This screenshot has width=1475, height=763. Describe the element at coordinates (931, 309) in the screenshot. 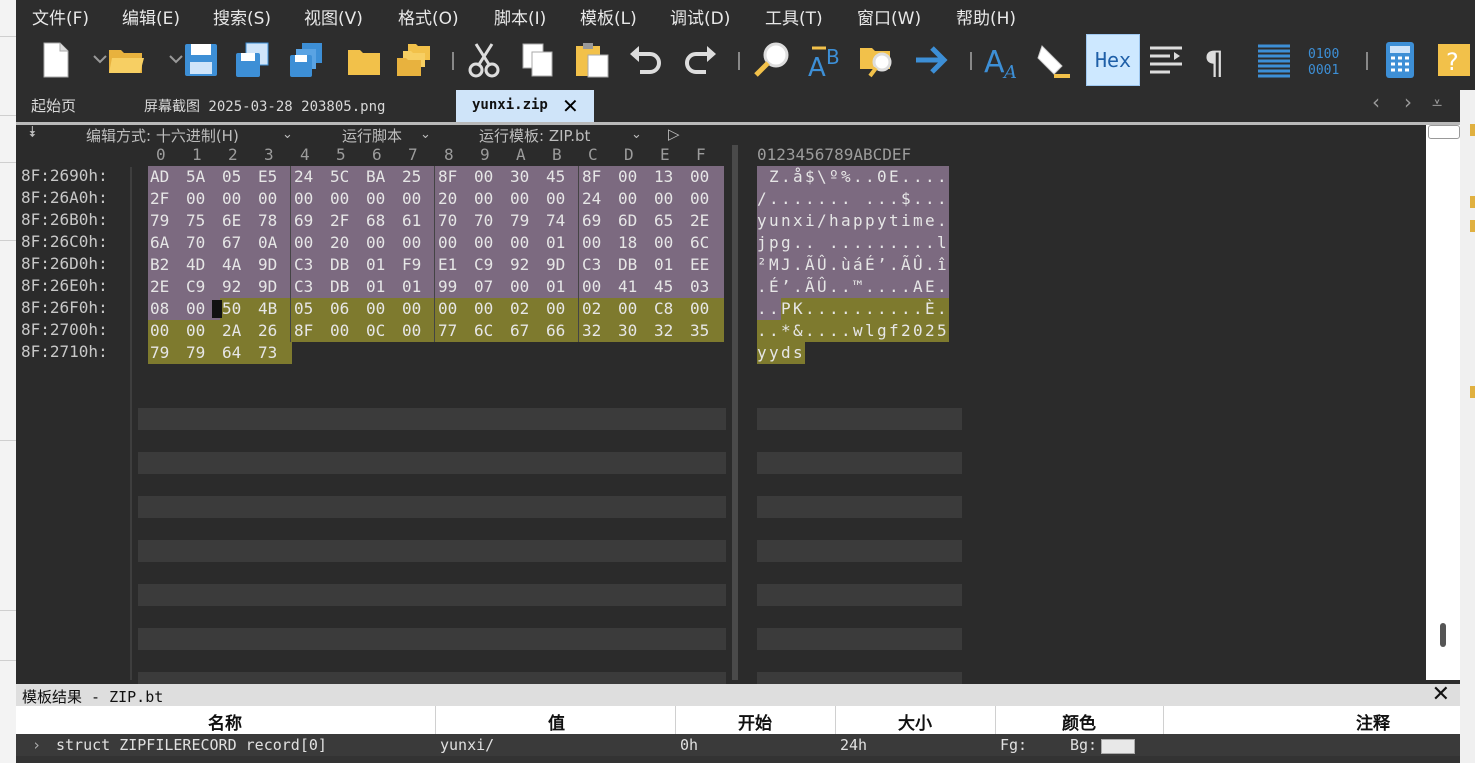

I see `ascii-char: È` at that location.